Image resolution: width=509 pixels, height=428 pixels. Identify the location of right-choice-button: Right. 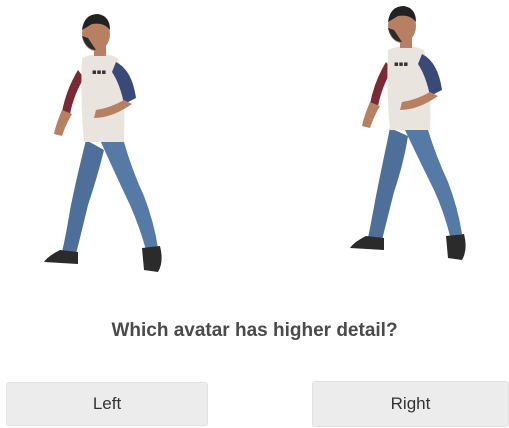
(410, 404).